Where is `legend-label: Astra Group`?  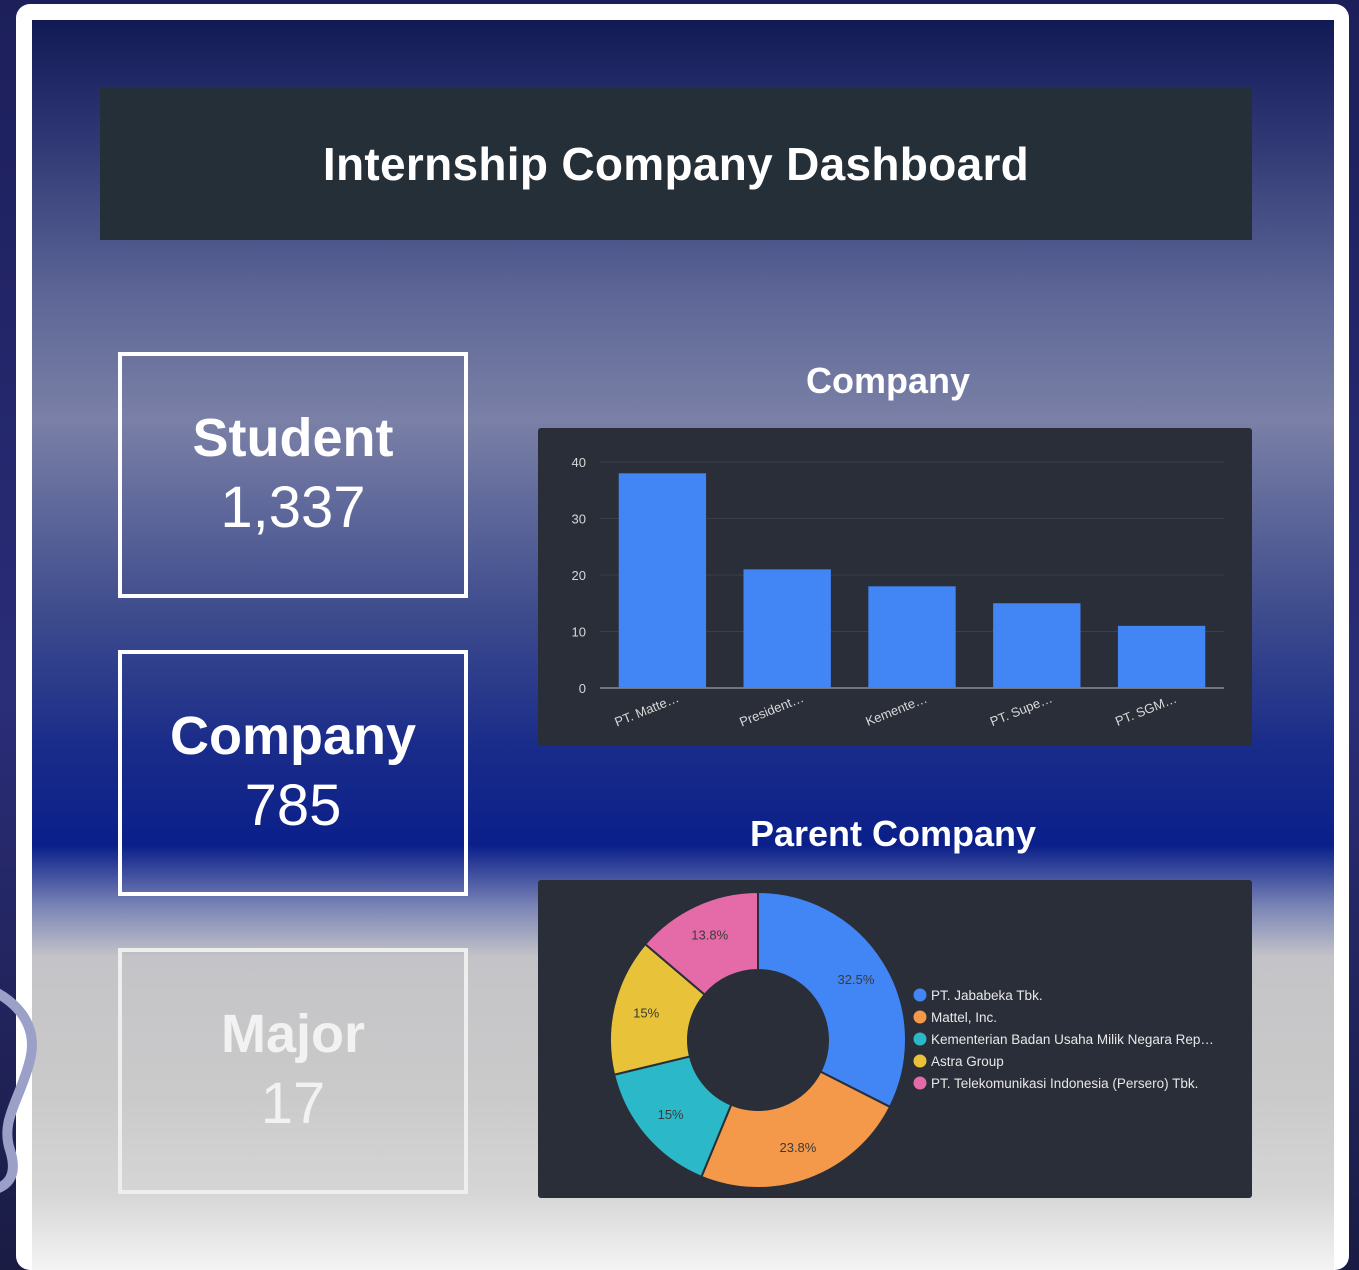
legend-label: Astra Group is located at coordinates (967, 1061).